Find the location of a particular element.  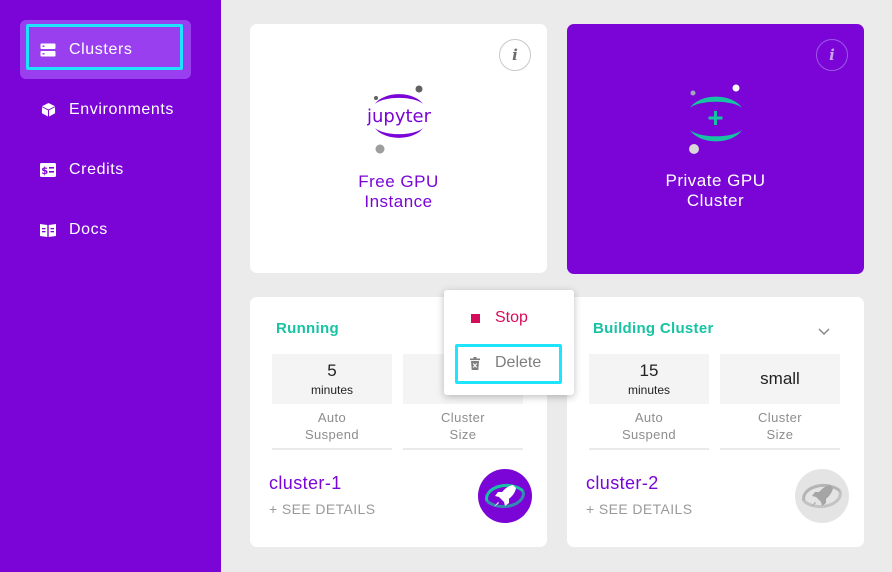

stop-label: Stop is located at coordinates (511, 317).